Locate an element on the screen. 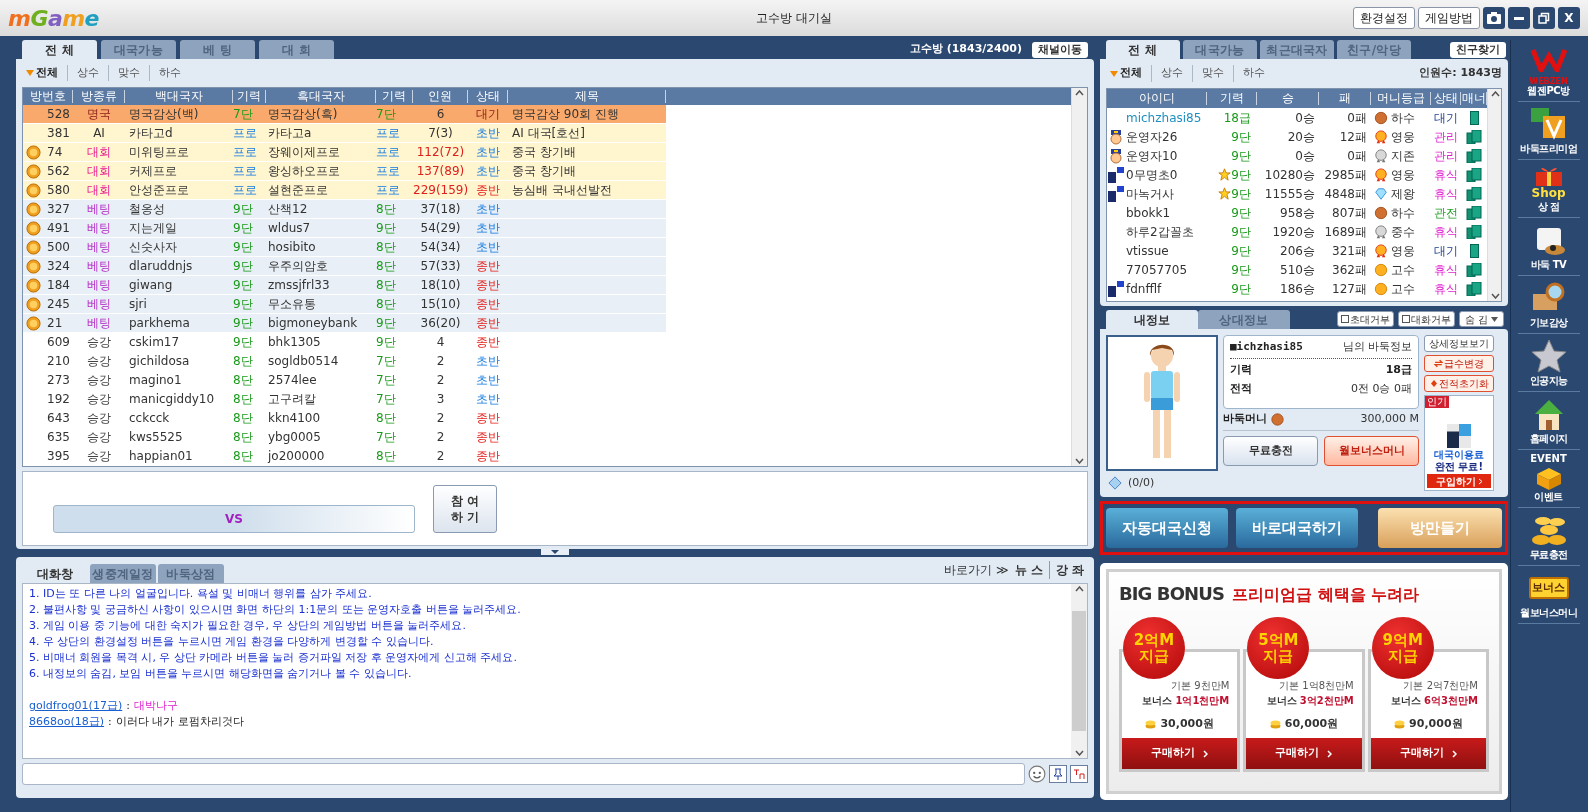 The width and height of the screenshot is (1588, 812). link: 강 좌 is located at coordinates (1066, 570).